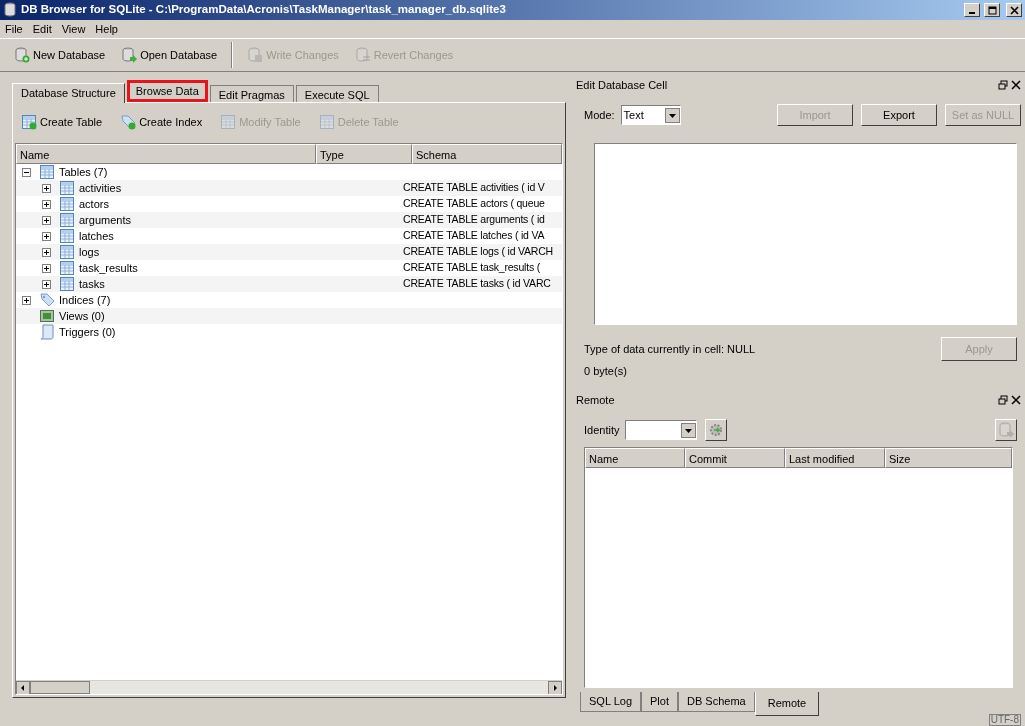 Image resolution: width=1025 pixels, height=726 pixels. Describe the element at coordinates (610, 702) in the screenshot. I see `tab: SQL Log` at that location.